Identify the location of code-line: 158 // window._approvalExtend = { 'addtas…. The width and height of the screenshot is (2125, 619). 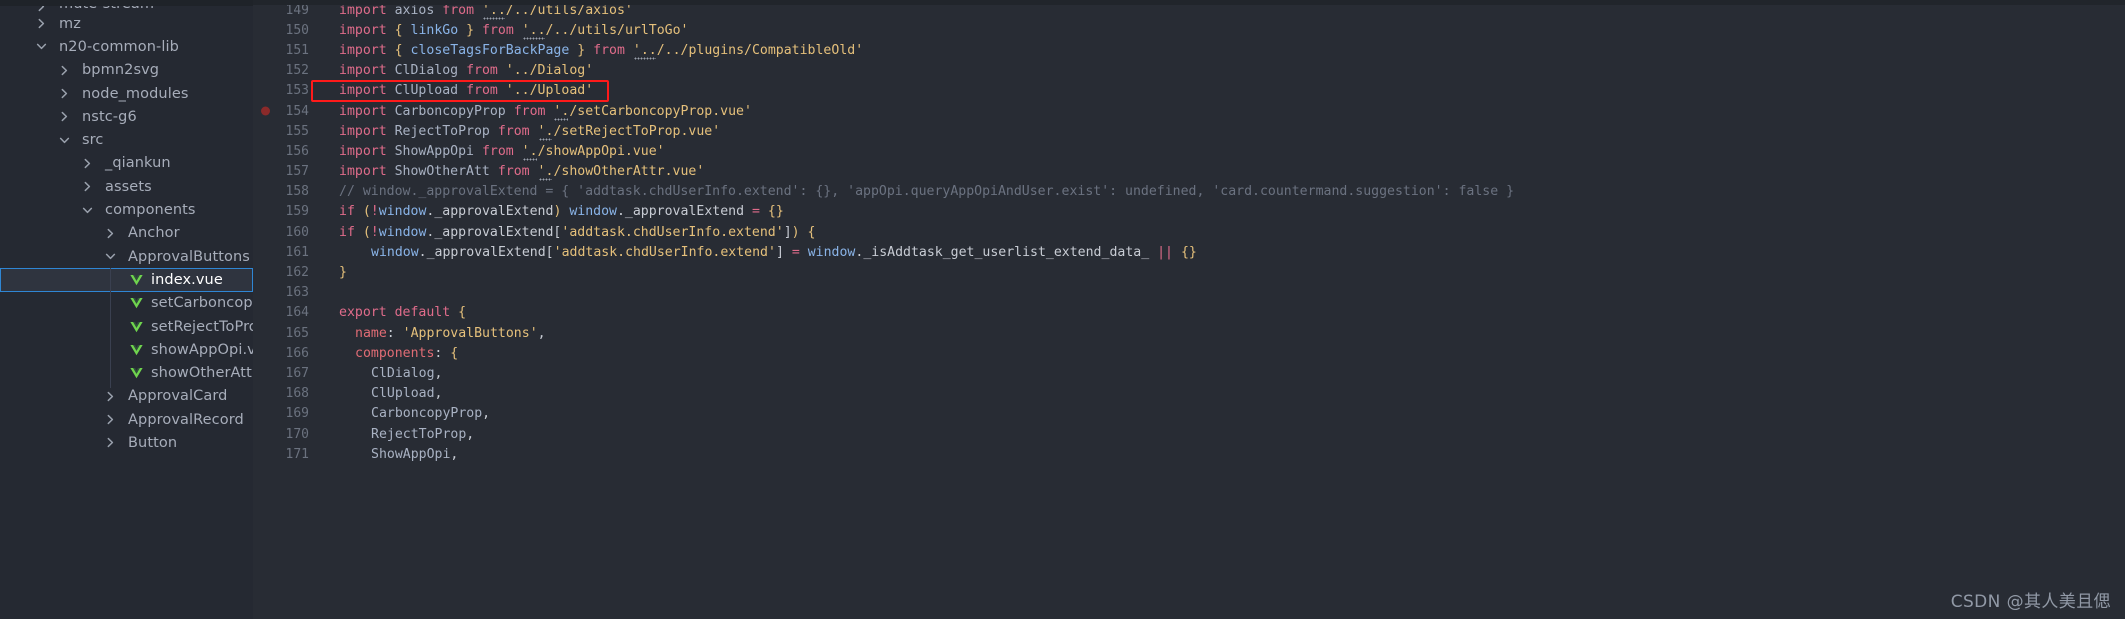
(1189, 192).